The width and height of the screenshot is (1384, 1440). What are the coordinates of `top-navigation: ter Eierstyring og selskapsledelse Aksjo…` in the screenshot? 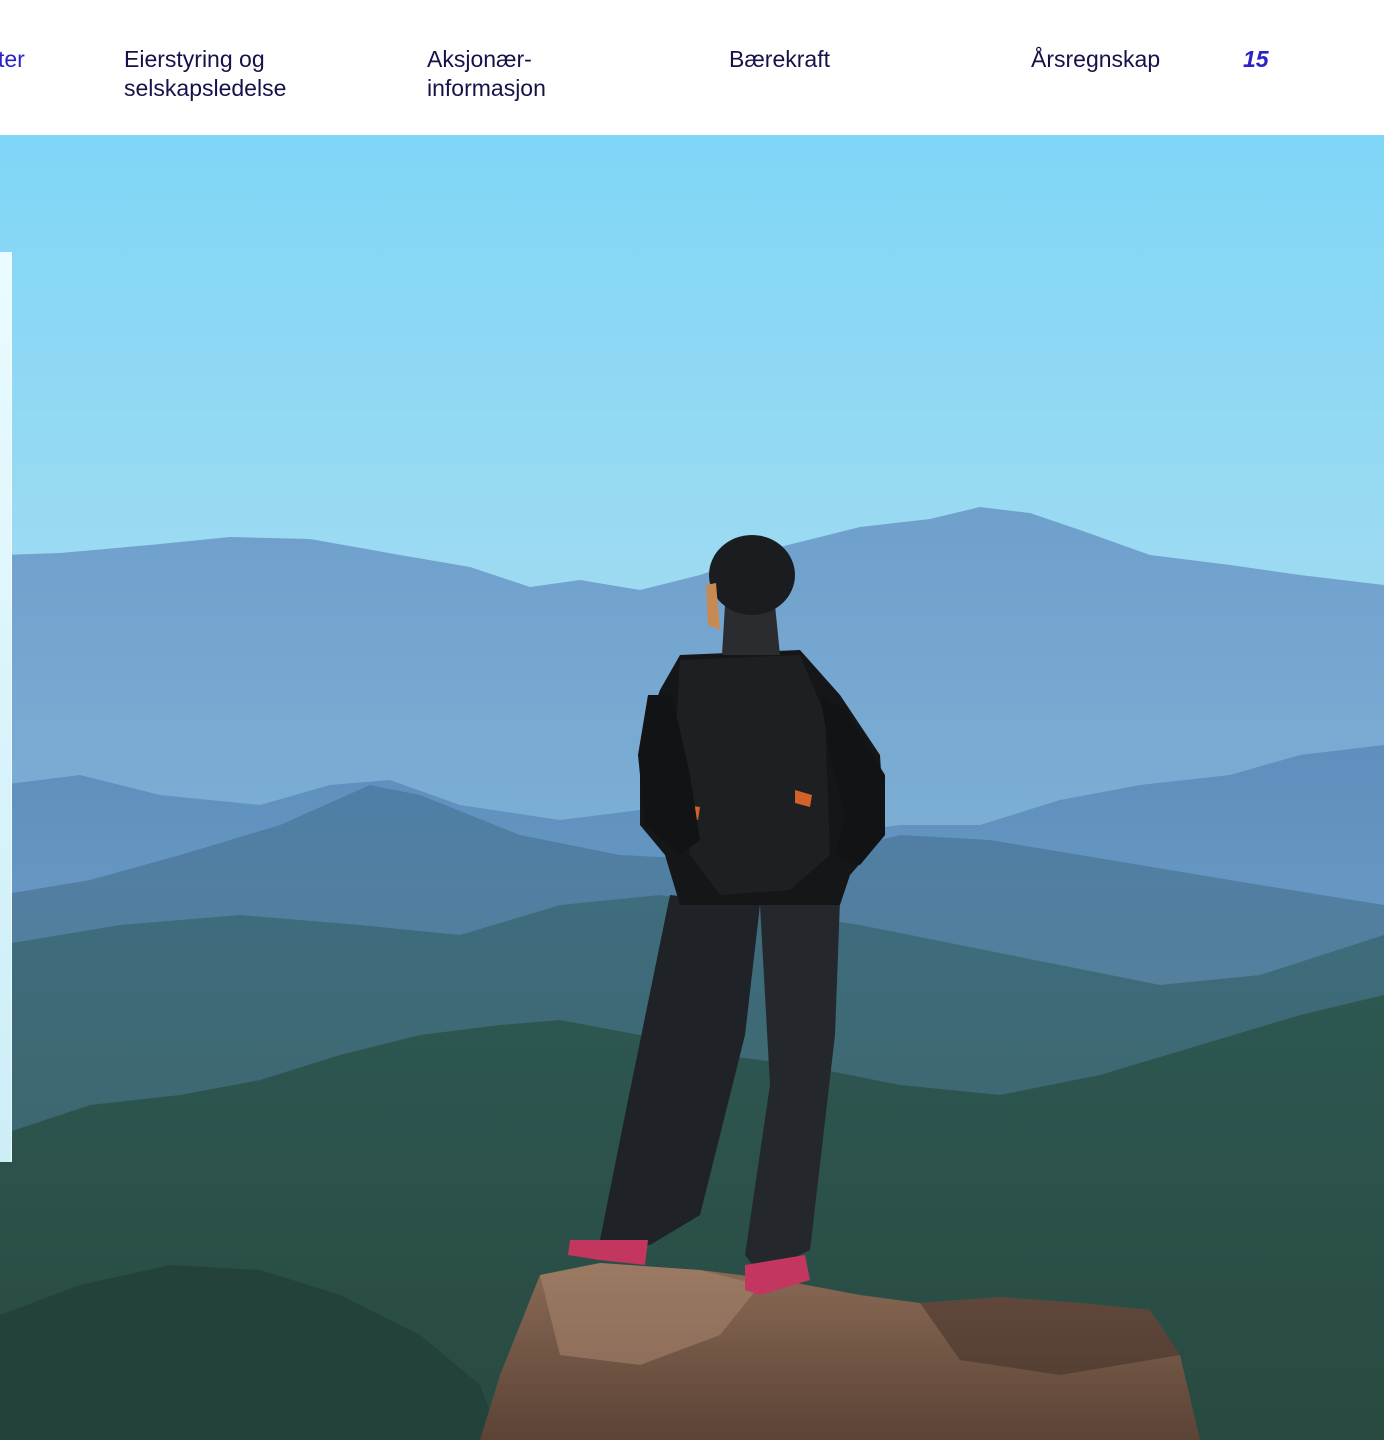 It's located at (692, 67).